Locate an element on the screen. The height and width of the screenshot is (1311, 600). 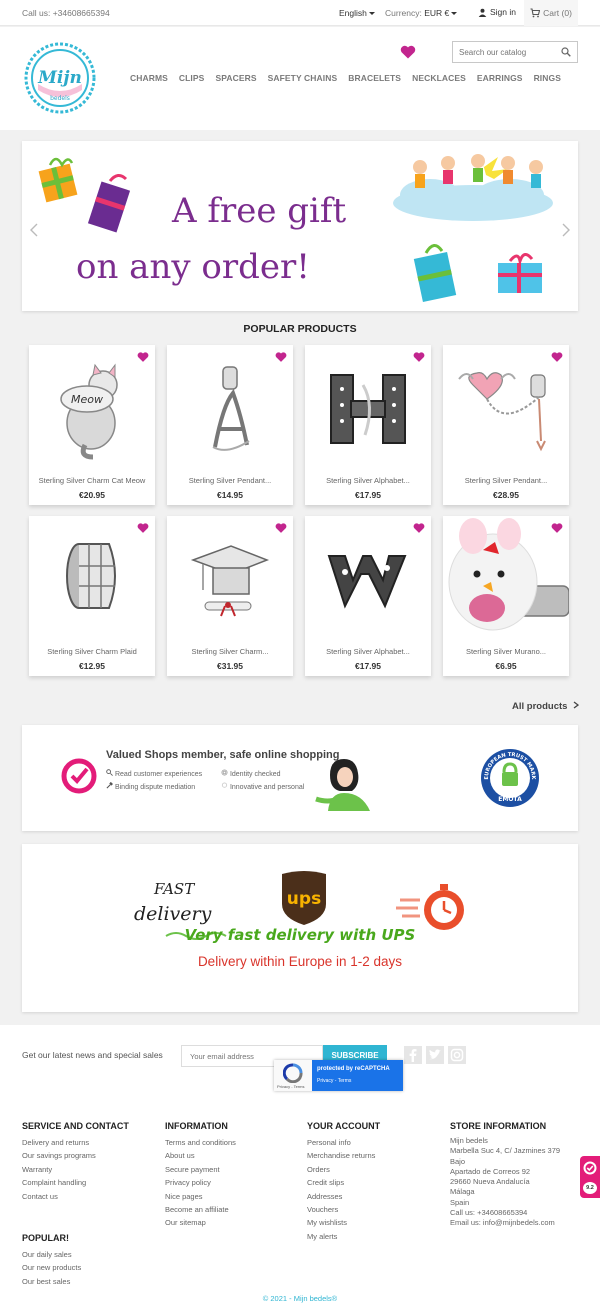
product-card: Sterling Silver Pendant... €14.95 is located at coordinates (230, 425).